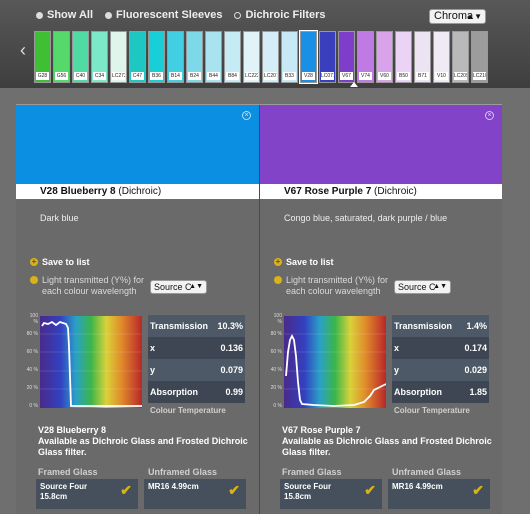 The height and width of the screenshot is (514, 530). I want to click on source-select-value: Source C, so click(173, 287).